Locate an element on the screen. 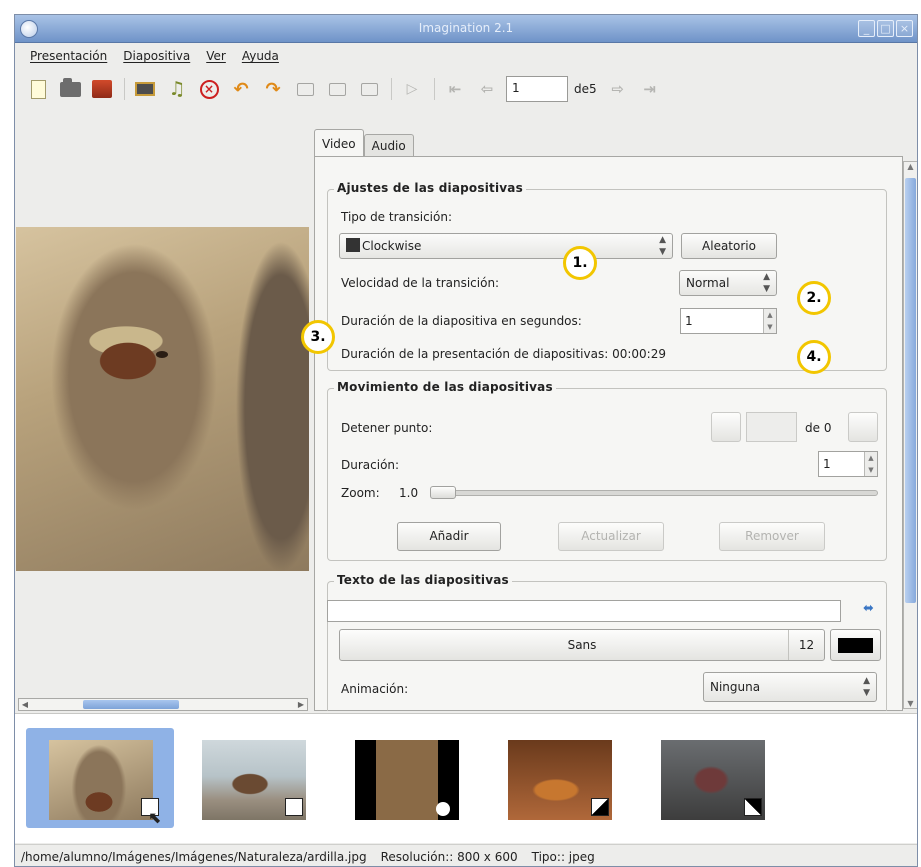  menu-bar: Presentación Diapositiva Ver Ayuda is located at coordinates (466, 56).